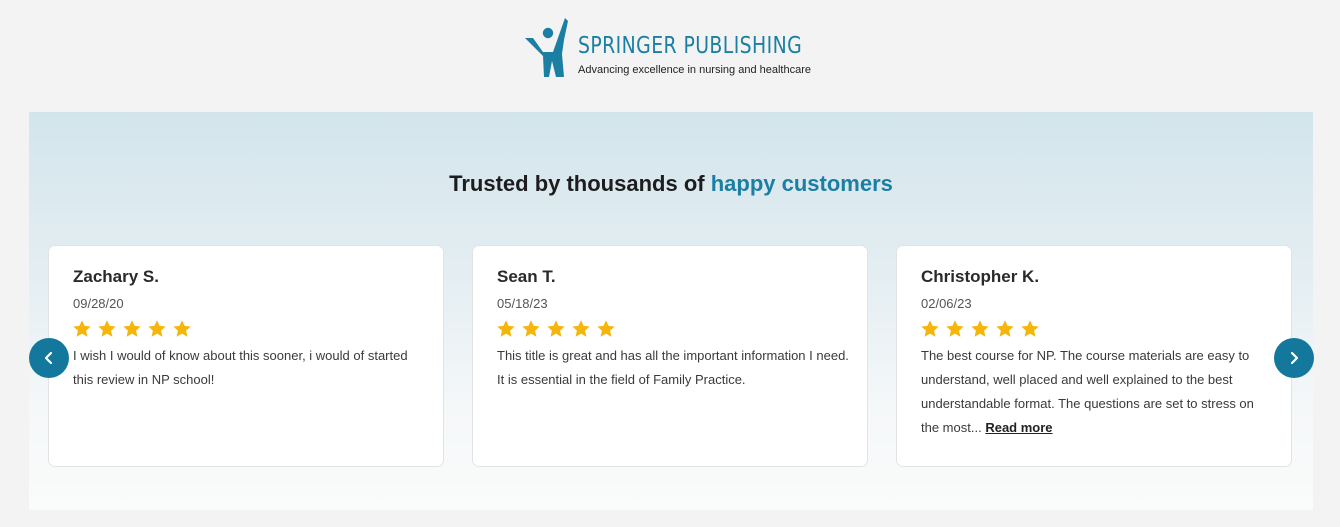 The width and height of the screenshot is (1340, 527). What do you see at coordinates (580, 183) in the screenshot?
I see `heading-prefix: Trusted by thousands of` at bounding box center [580, 183].